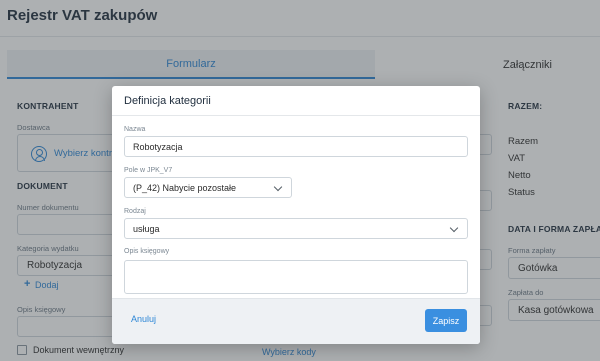 The width and height of the screenshot is (600, 361). I want to click on cancel-button: Anuluj, so click(143, 319).